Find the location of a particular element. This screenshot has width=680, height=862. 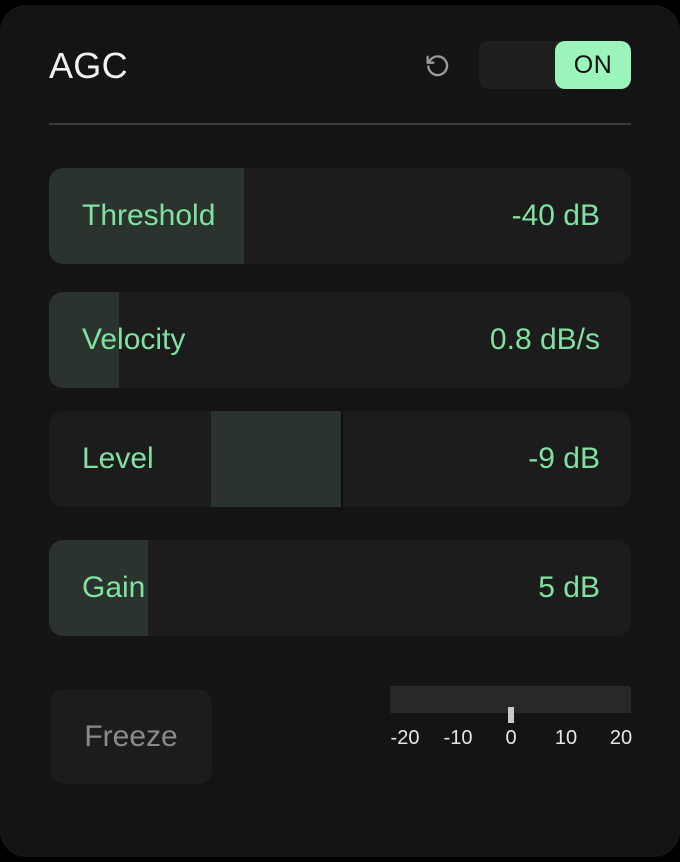

toggle-knob: ON is located at coordinates (593, 65).